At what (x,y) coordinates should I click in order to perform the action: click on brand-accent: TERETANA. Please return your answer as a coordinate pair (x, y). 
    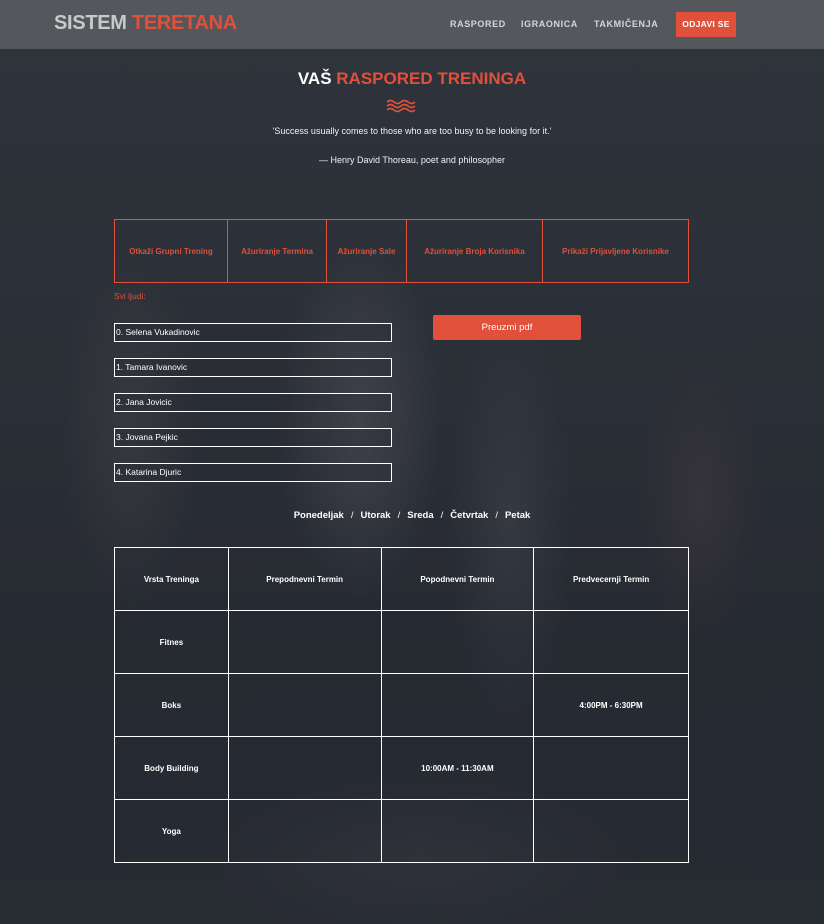
    Looking at the image, I should click on (184, 23).